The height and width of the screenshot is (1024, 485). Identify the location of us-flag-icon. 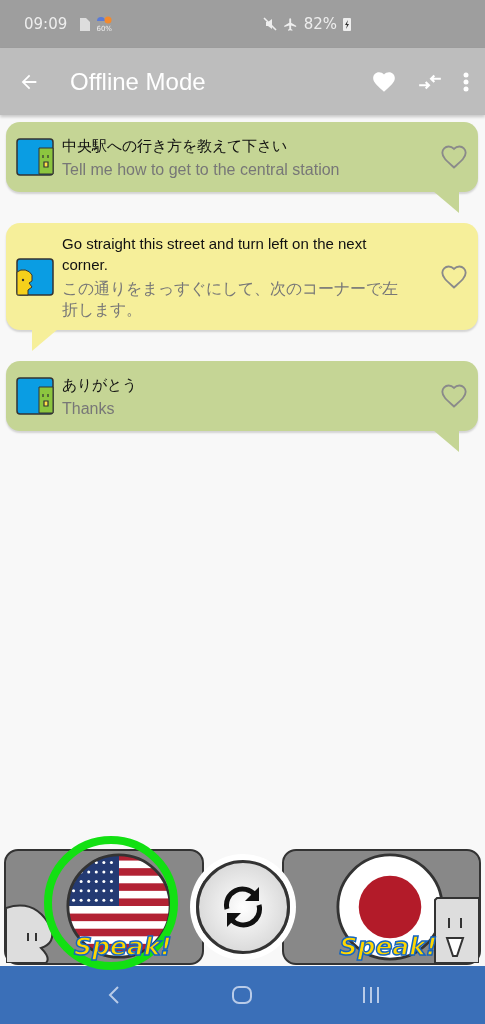
(119, 906).